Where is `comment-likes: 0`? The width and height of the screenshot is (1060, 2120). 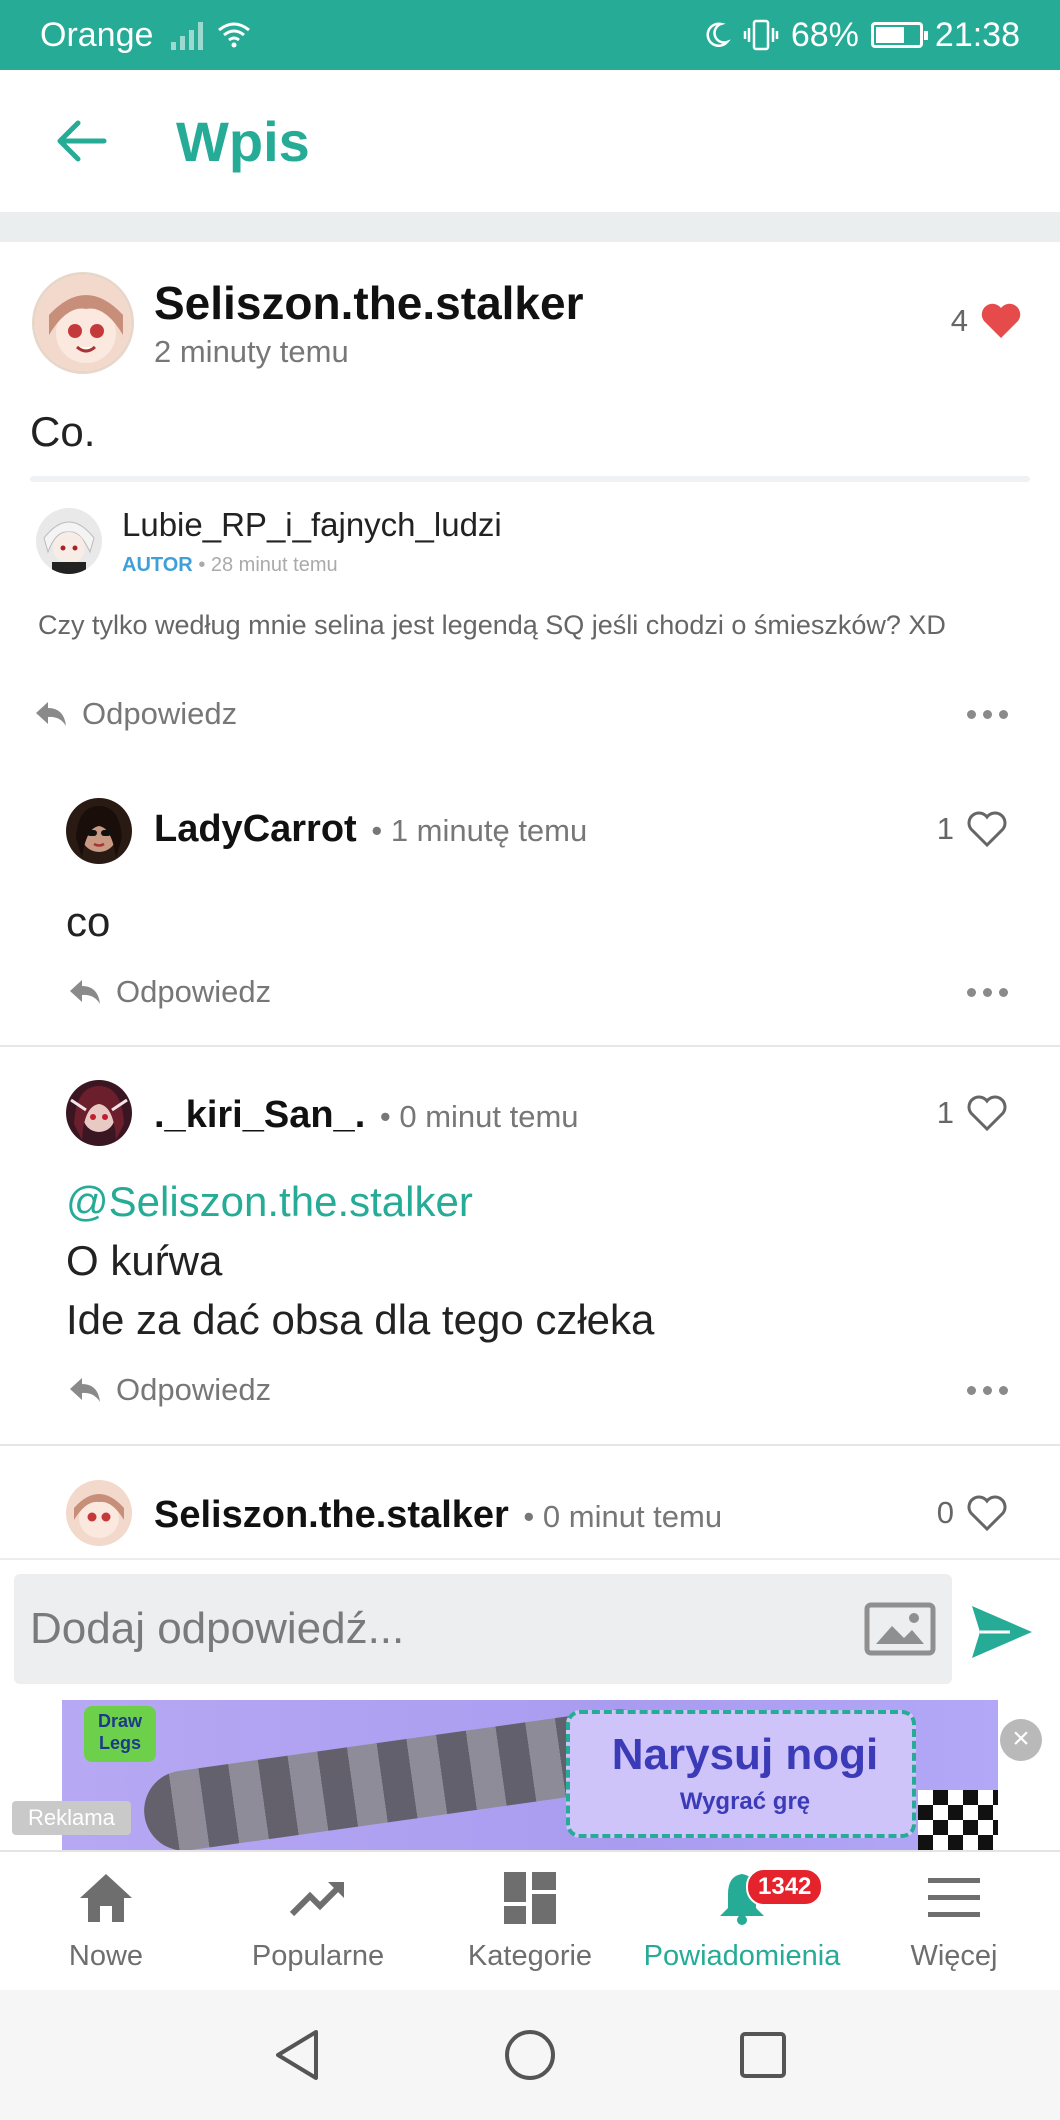 comment-likes: 0 is located at coordinates (972, 1513).